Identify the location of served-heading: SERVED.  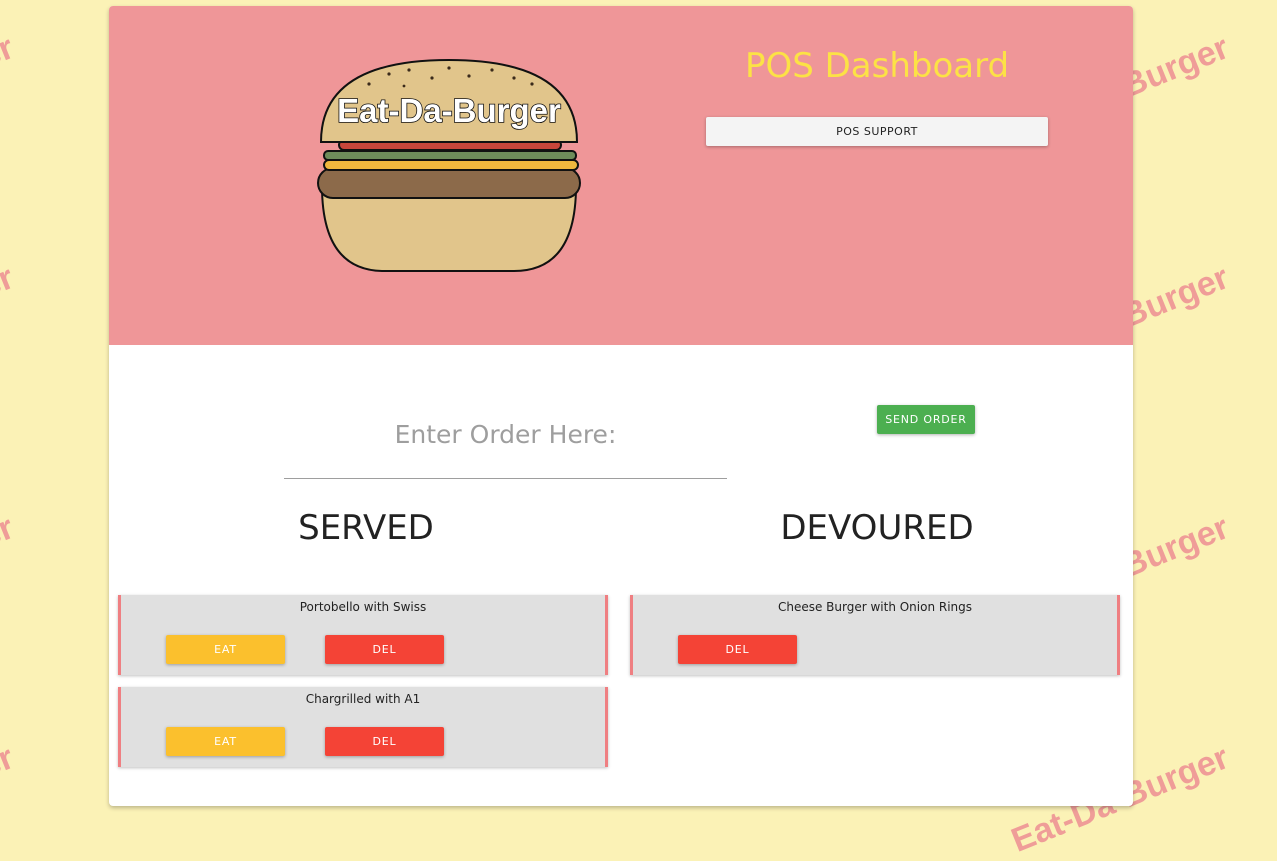
(366, 528).